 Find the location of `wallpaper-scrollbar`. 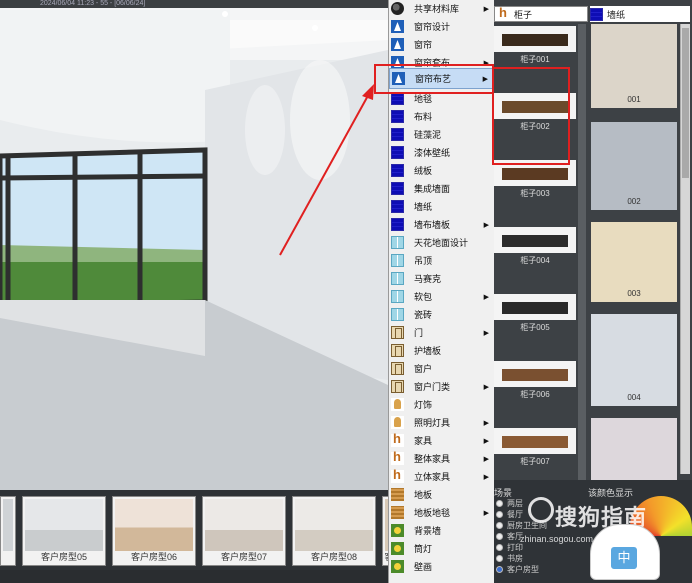

wallpaper-scrollbar is located at coordinates (685, 249).